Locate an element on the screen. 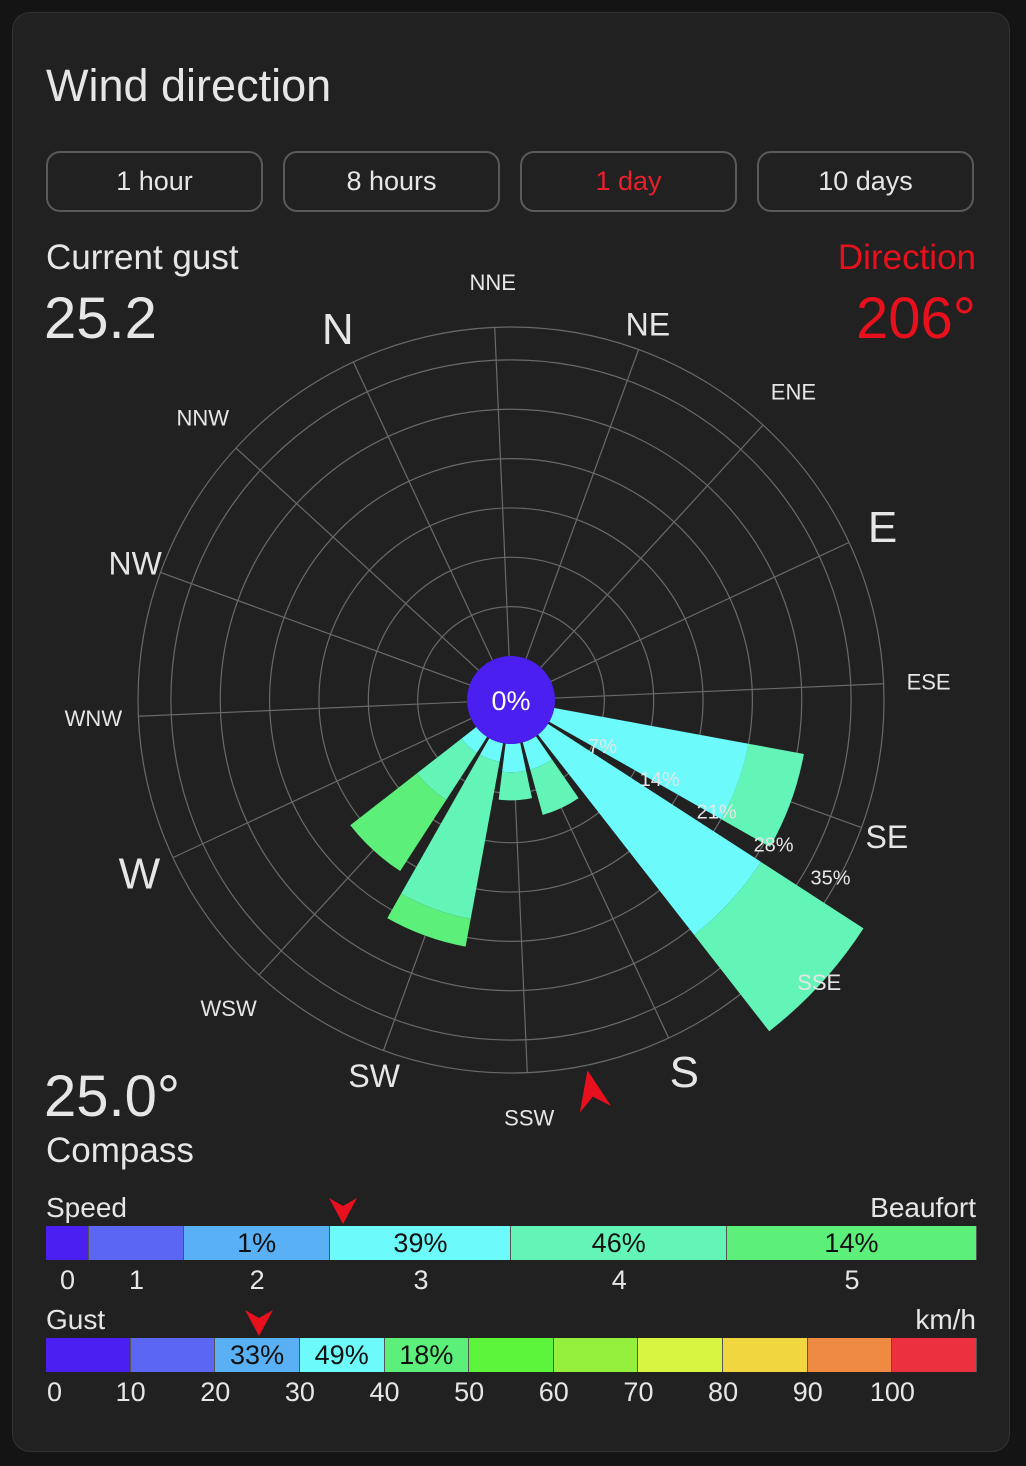 This screenshot has width=1026, height=1466. speed-bar-segment: 14% is located at coordinates (851, 1243).